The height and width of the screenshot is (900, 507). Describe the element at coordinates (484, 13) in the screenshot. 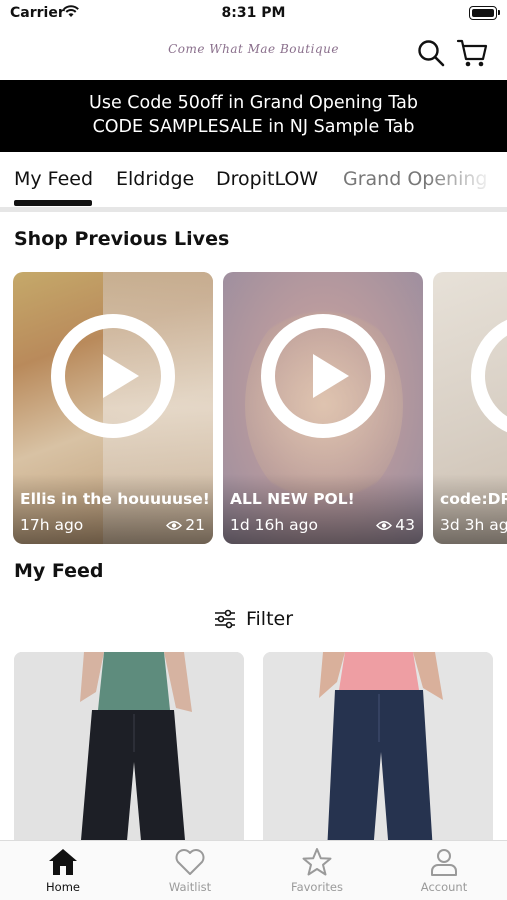

I see `battery-icon` at that location.